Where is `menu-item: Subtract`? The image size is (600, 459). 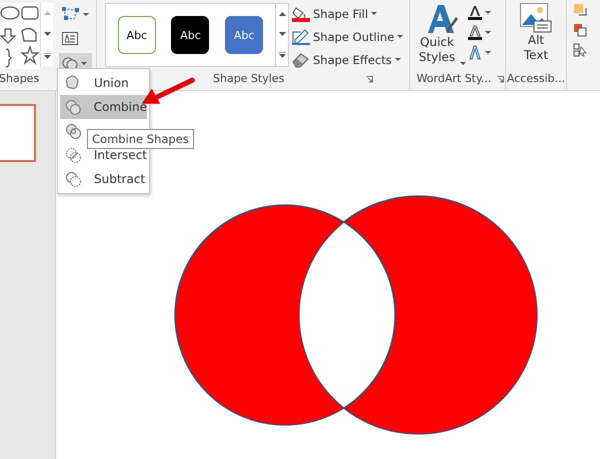 menu-item: Subtract is located at coordinates (103, 179).